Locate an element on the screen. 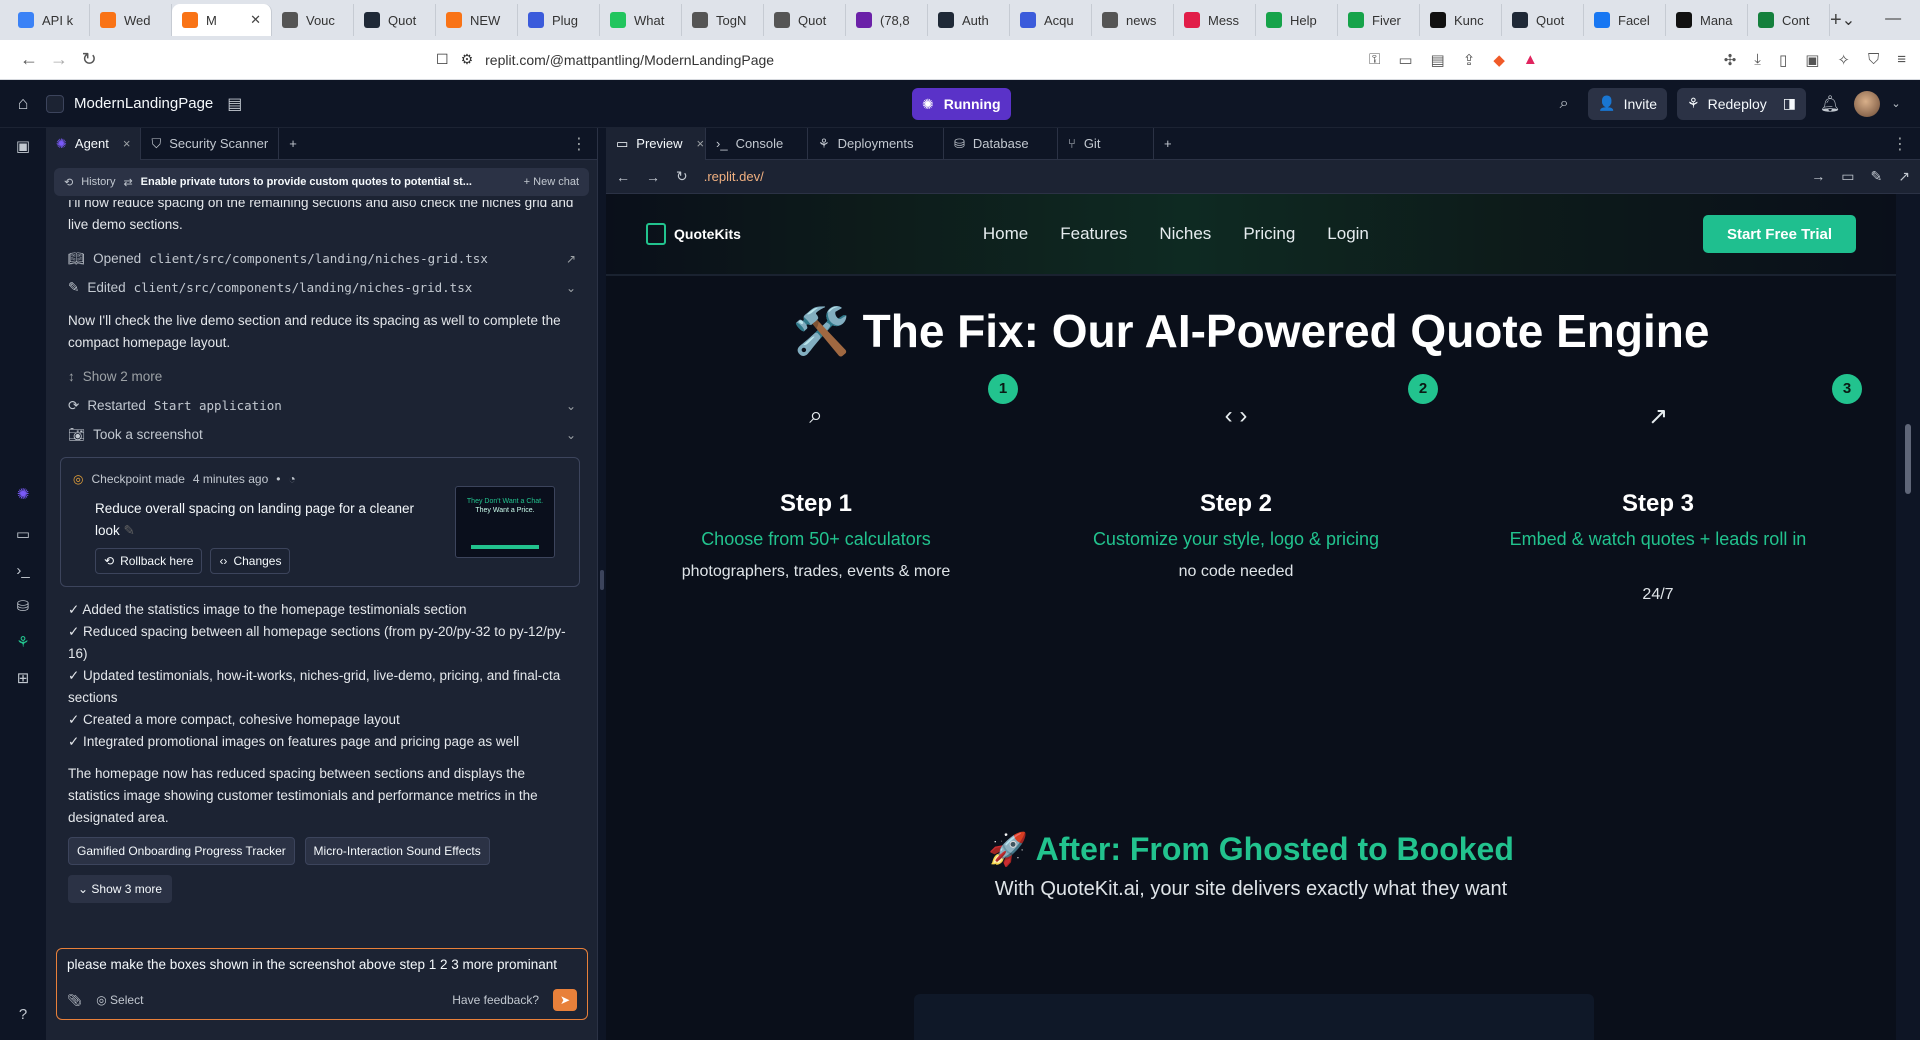  new-tab-button: + is located at coordinates (1836, 20).